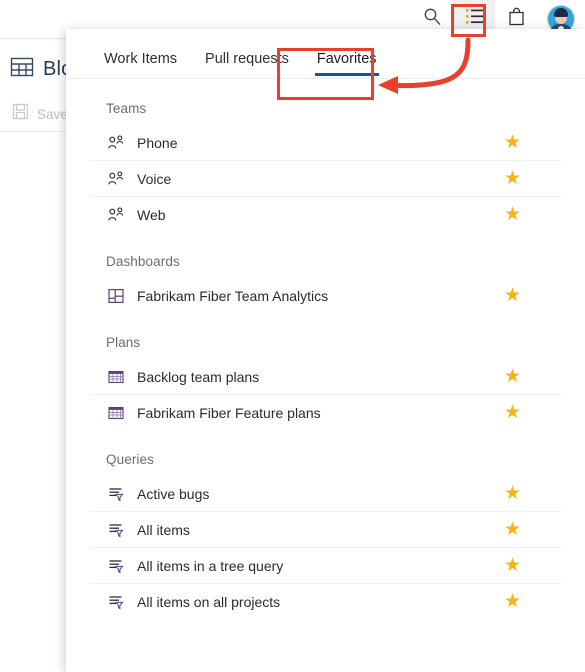  What do you see at coordinates (163, 529) in the screenshot?
I see `list-item-label: All items` at bounding box center [163, 529].